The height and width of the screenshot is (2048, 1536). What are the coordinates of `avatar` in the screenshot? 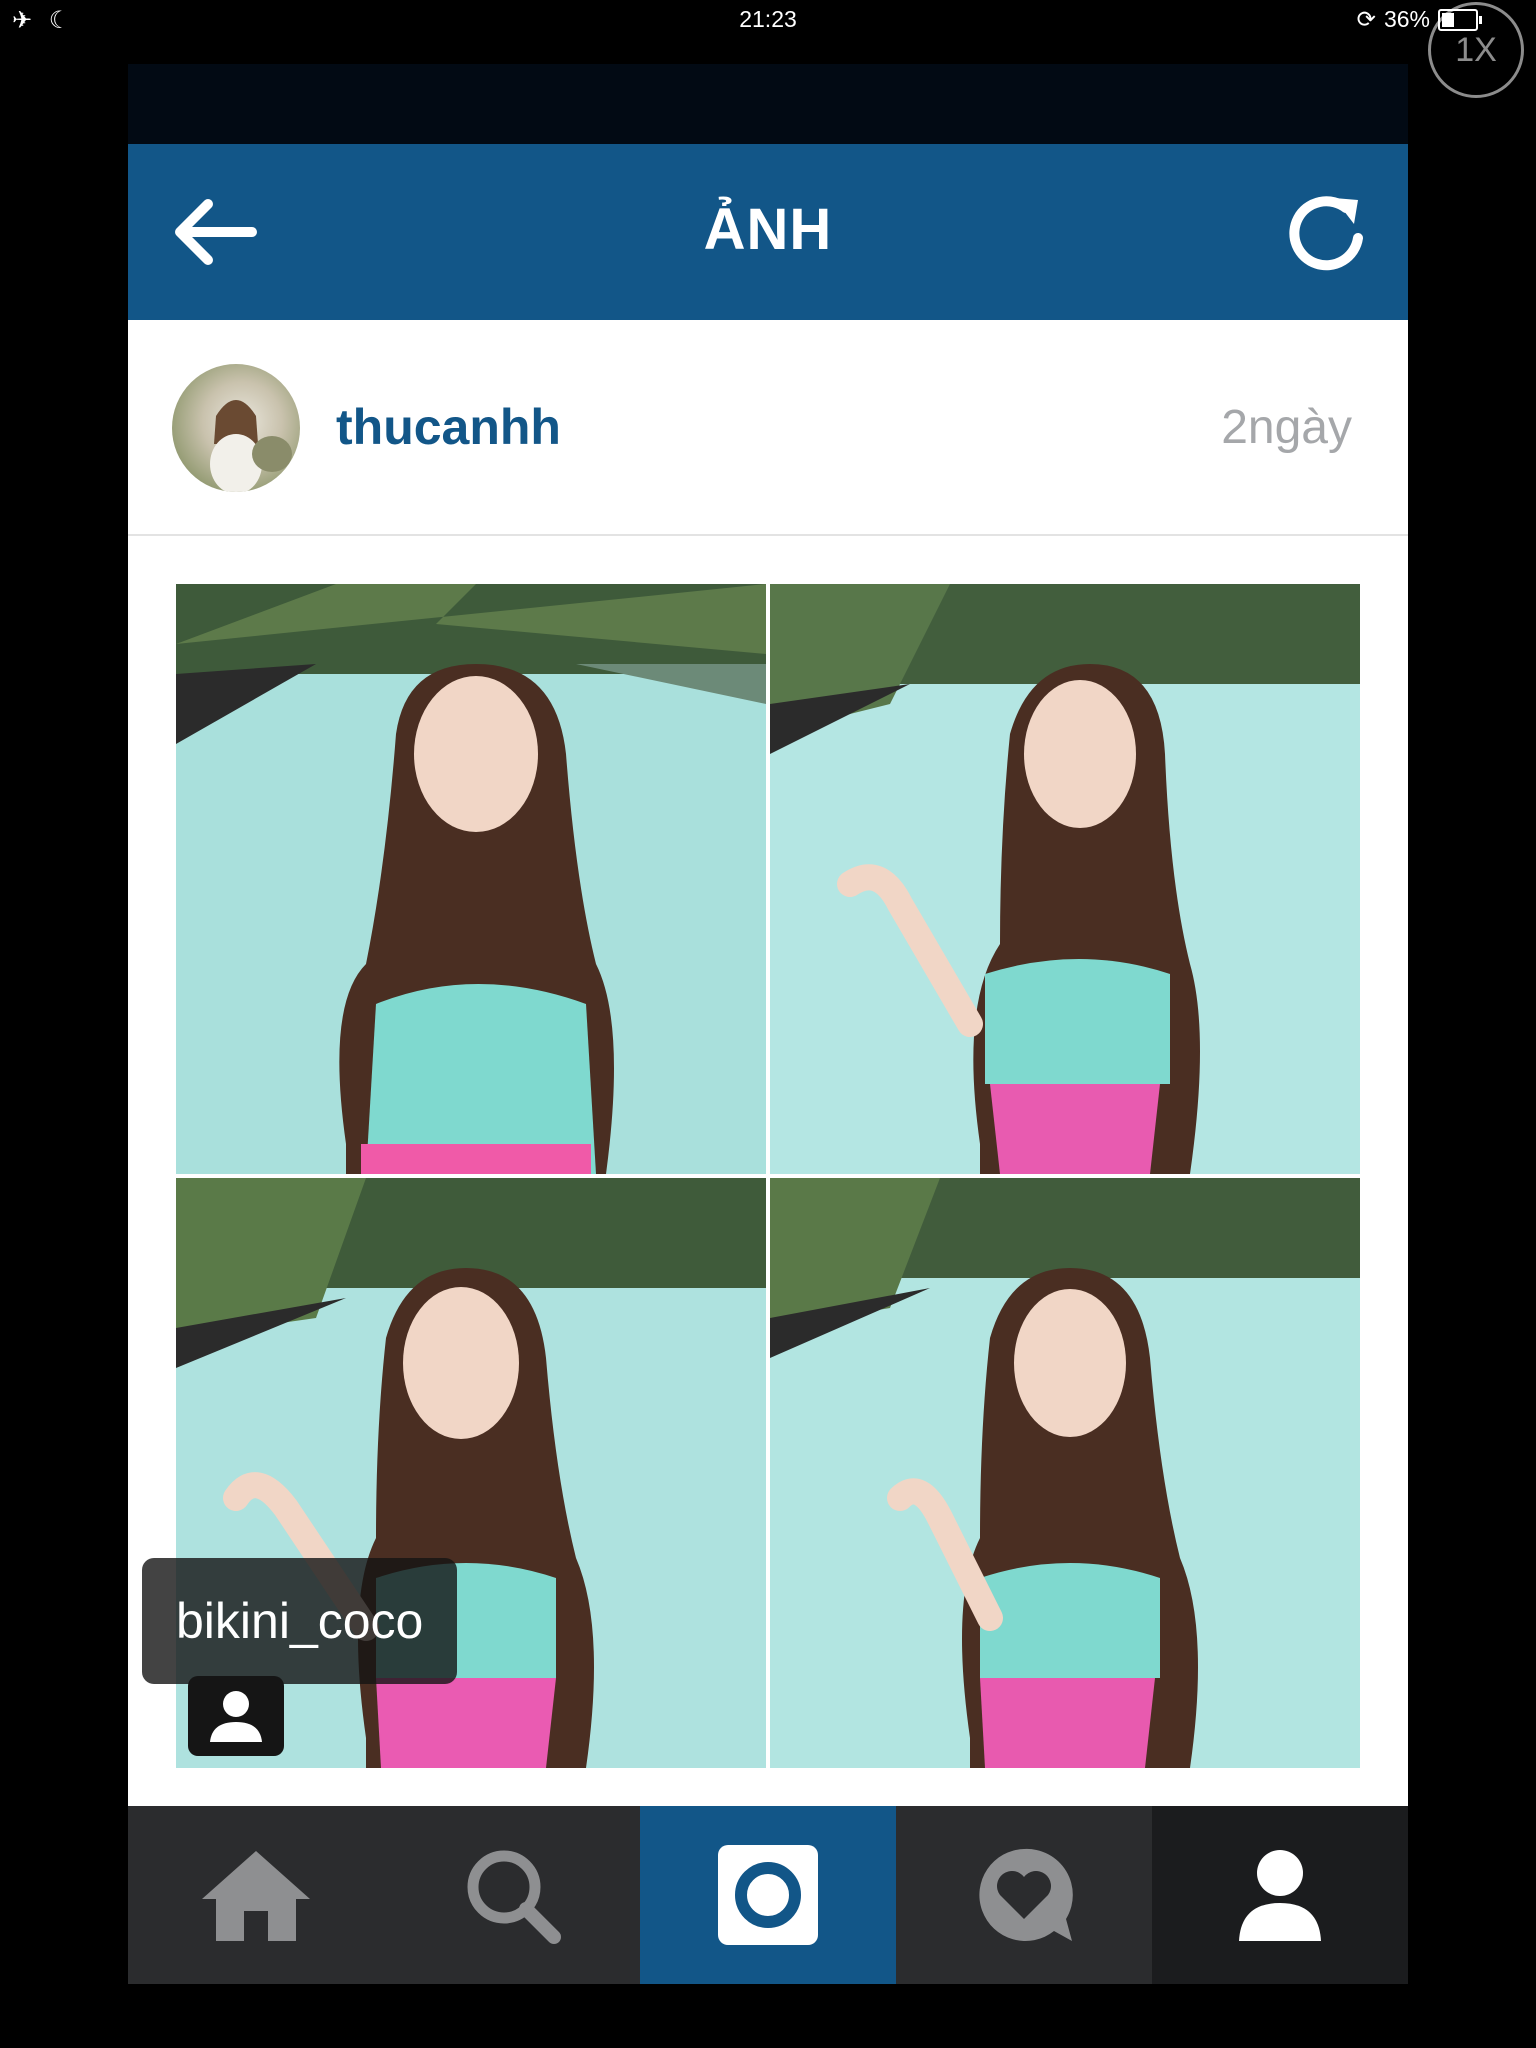 It's located at (236, 428).